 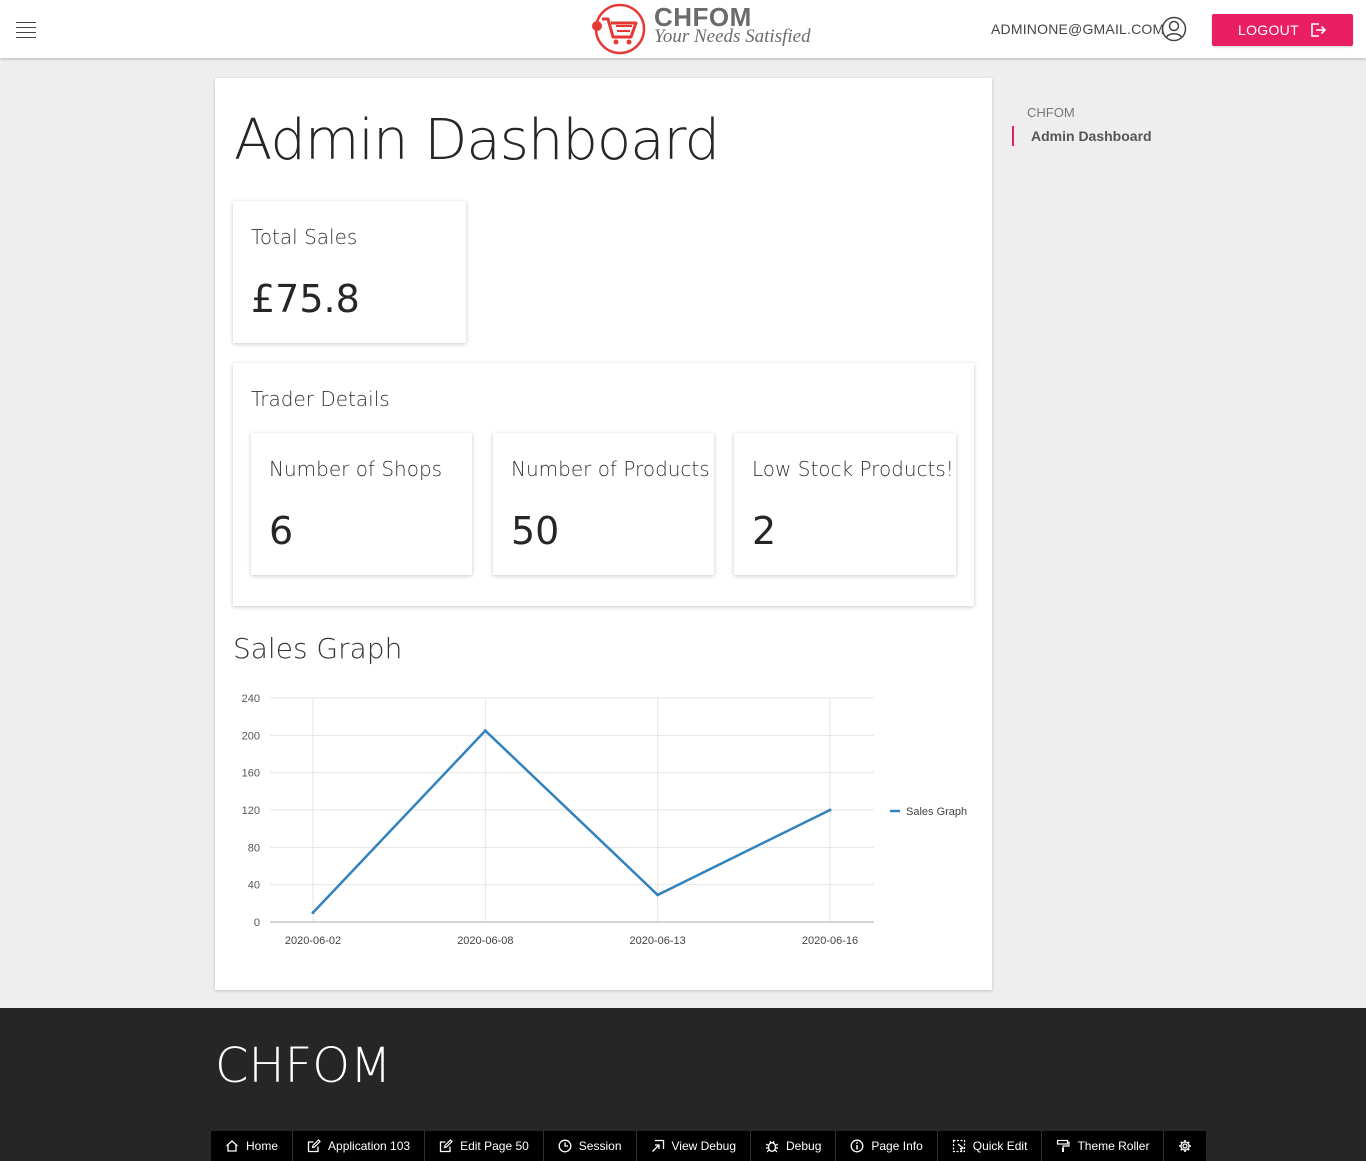 What do you see at coordinates (658, 941) in the screenshot?
I see `x-tick-label: 2020-06-13` at bounding box center [658, 941].